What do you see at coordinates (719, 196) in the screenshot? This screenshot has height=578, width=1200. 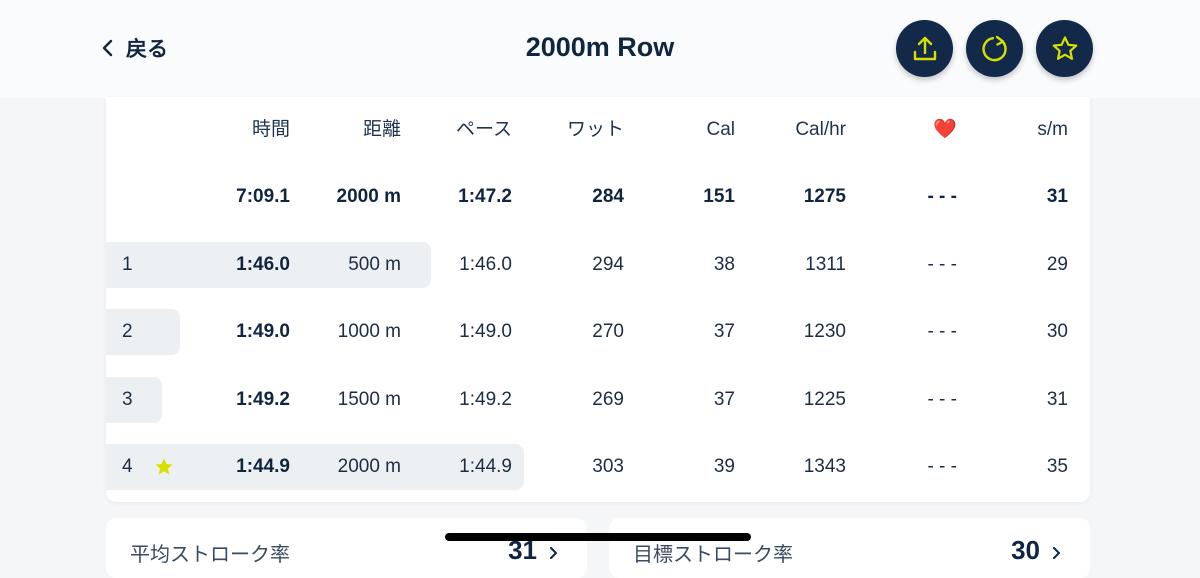 I see `total-cal: 151` at bounding box center [719, 196].